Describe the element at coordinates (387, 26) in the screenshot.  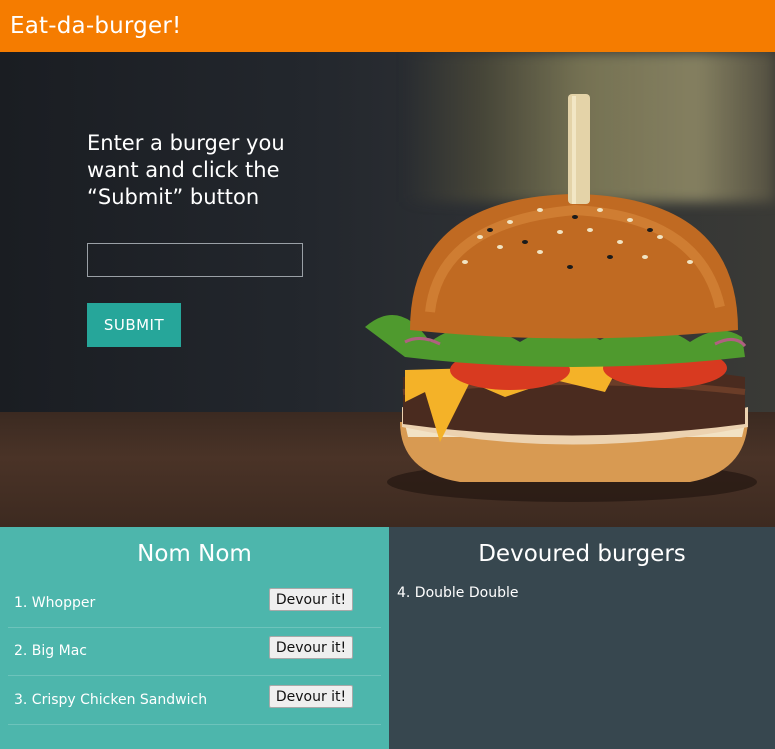
I see `navbar: Eat-da-burger!` at that location.